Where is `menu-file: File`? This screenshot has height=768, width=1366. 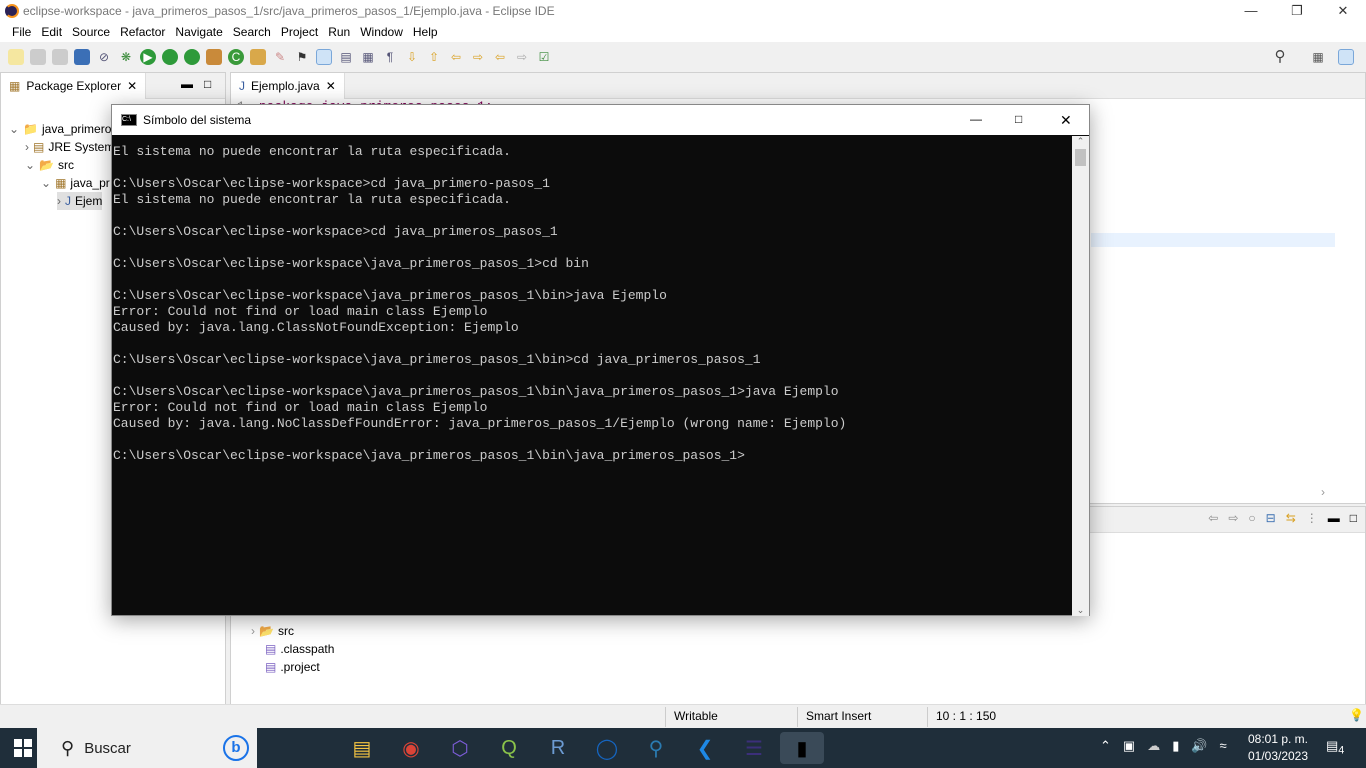 menu-file: File is located at coordinates (21, 32).